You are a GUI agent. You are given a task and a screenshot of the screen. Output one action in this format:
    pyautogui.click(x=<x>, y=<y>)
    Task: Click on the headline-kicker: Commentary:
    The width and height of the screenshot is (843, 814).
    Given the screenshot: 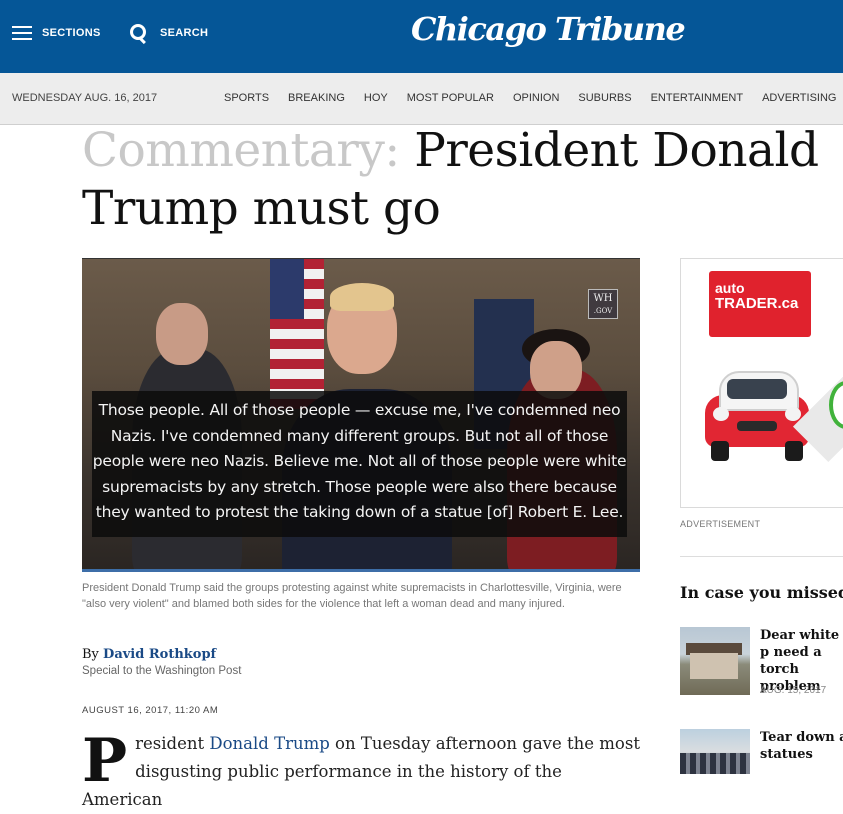 What is the action you would take?
    pyautogui.click(x=241, y=150)
    